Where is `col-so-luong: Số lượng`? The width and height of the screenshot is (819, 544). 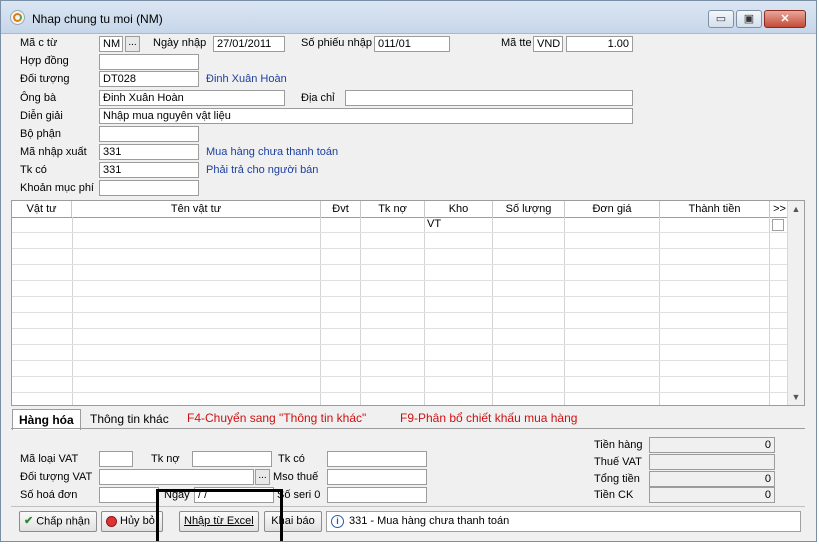
col-so-luong: Số lượng is located at coordinates (529, 209).